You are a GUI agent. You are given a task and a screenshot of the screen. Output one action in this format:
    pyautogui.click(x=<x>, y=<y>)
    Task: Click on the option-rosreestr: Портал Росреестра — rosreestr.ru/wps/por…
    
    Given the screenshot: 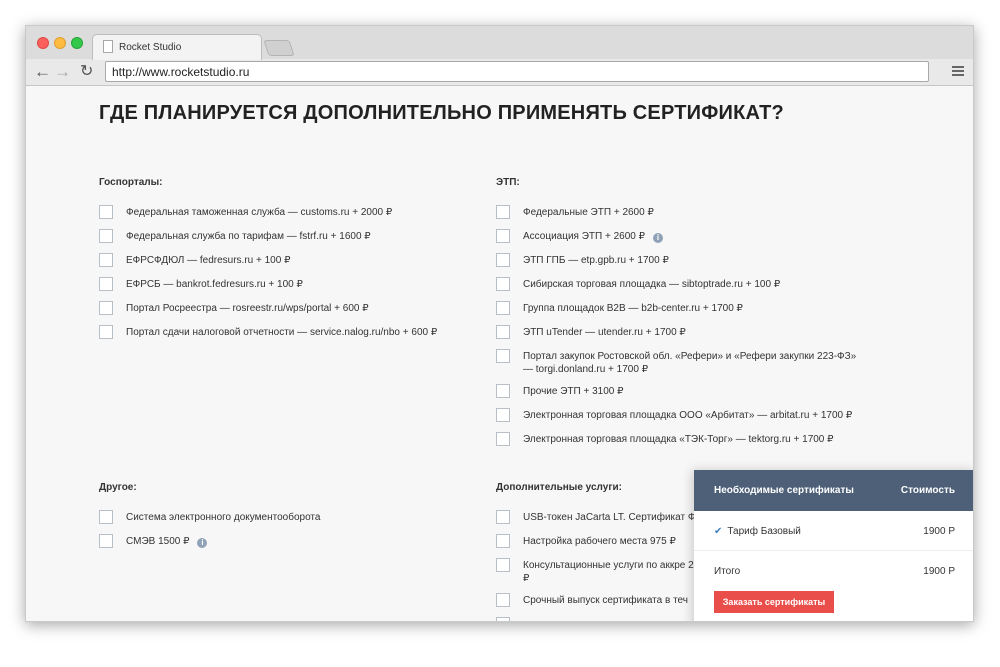 What is the action you would take?
    pyautogui.click(x=289, y=309)
    